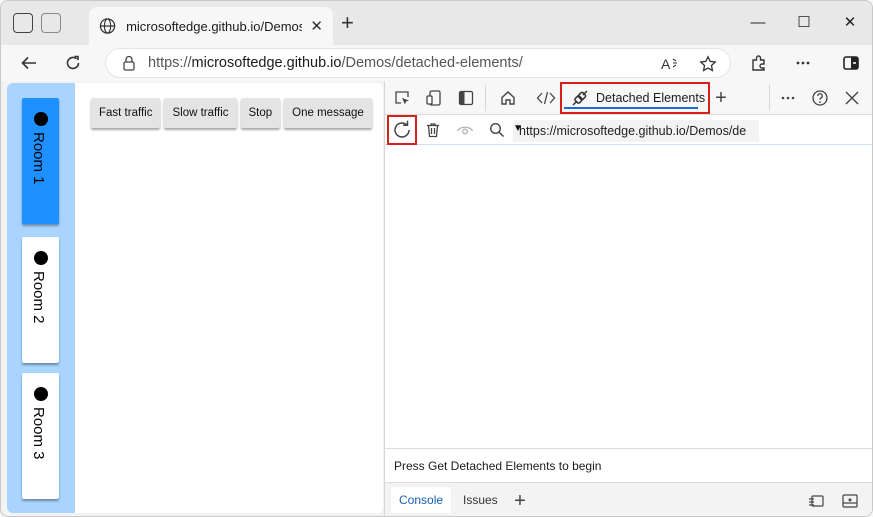  I want to click on help-icon, so click(820, 98).